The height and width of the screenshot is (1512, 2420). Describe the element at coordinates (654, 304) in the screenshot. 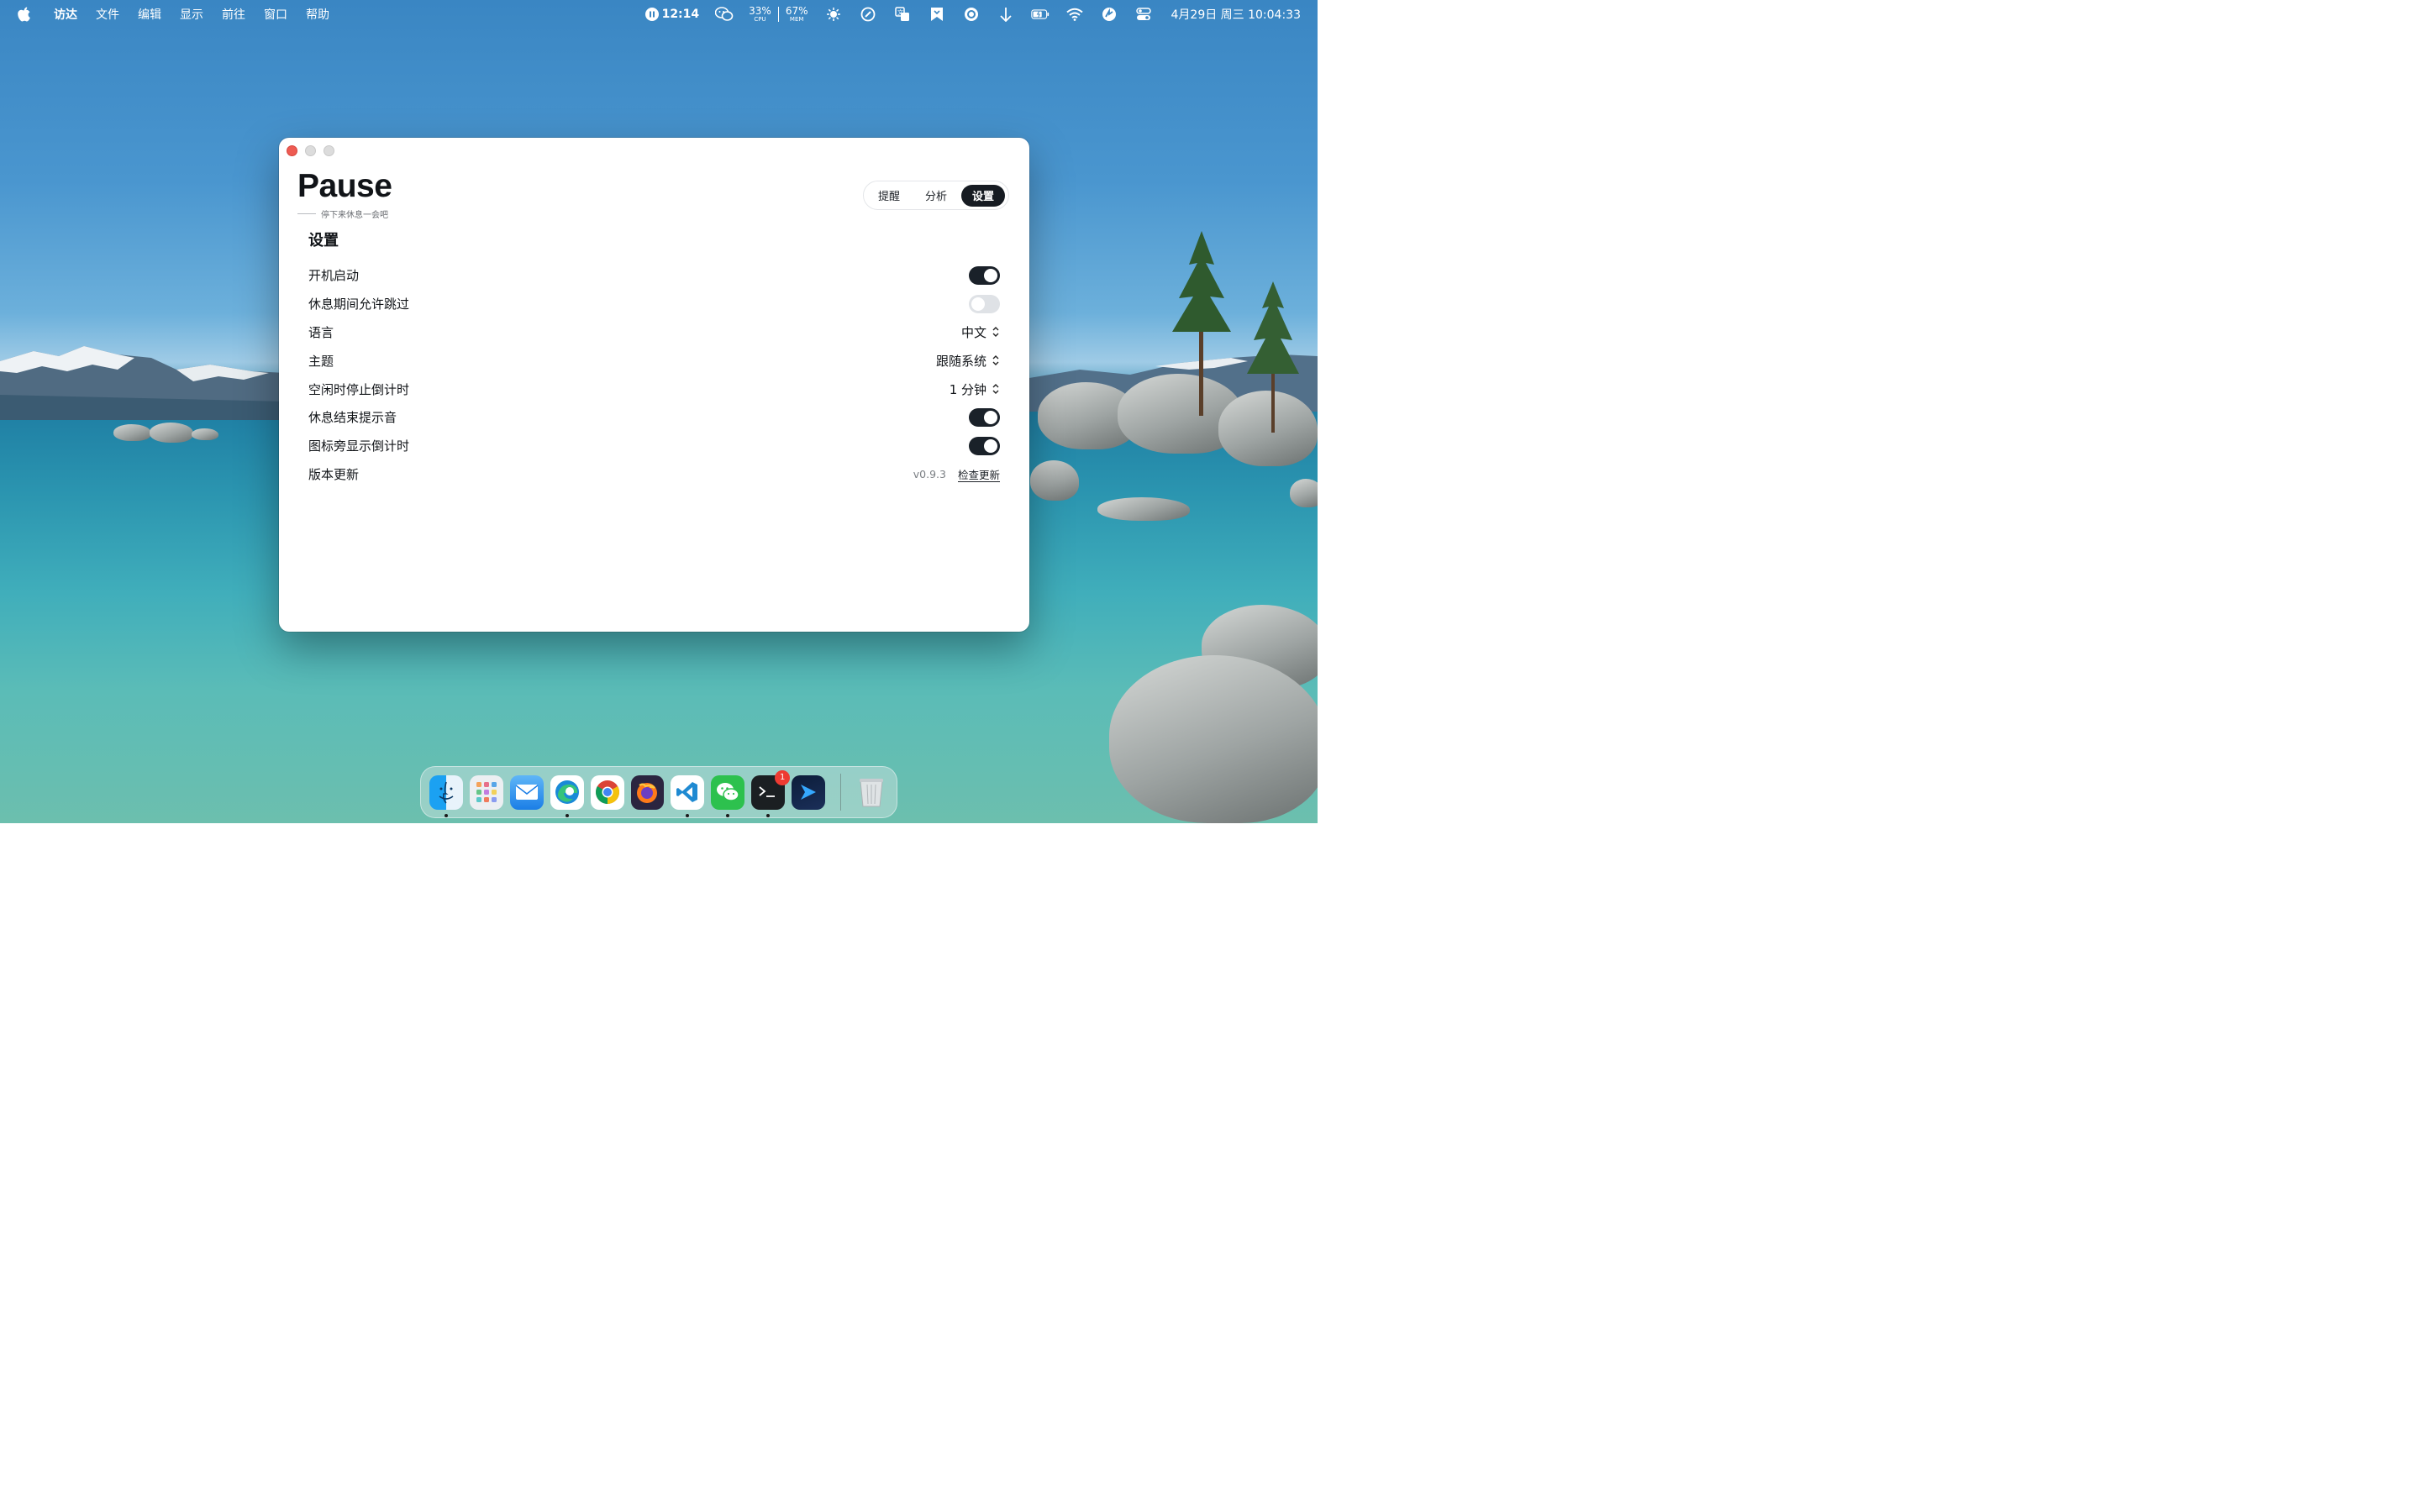

I see `setting-allow-skip: 休息期间允许跳过` at that location.